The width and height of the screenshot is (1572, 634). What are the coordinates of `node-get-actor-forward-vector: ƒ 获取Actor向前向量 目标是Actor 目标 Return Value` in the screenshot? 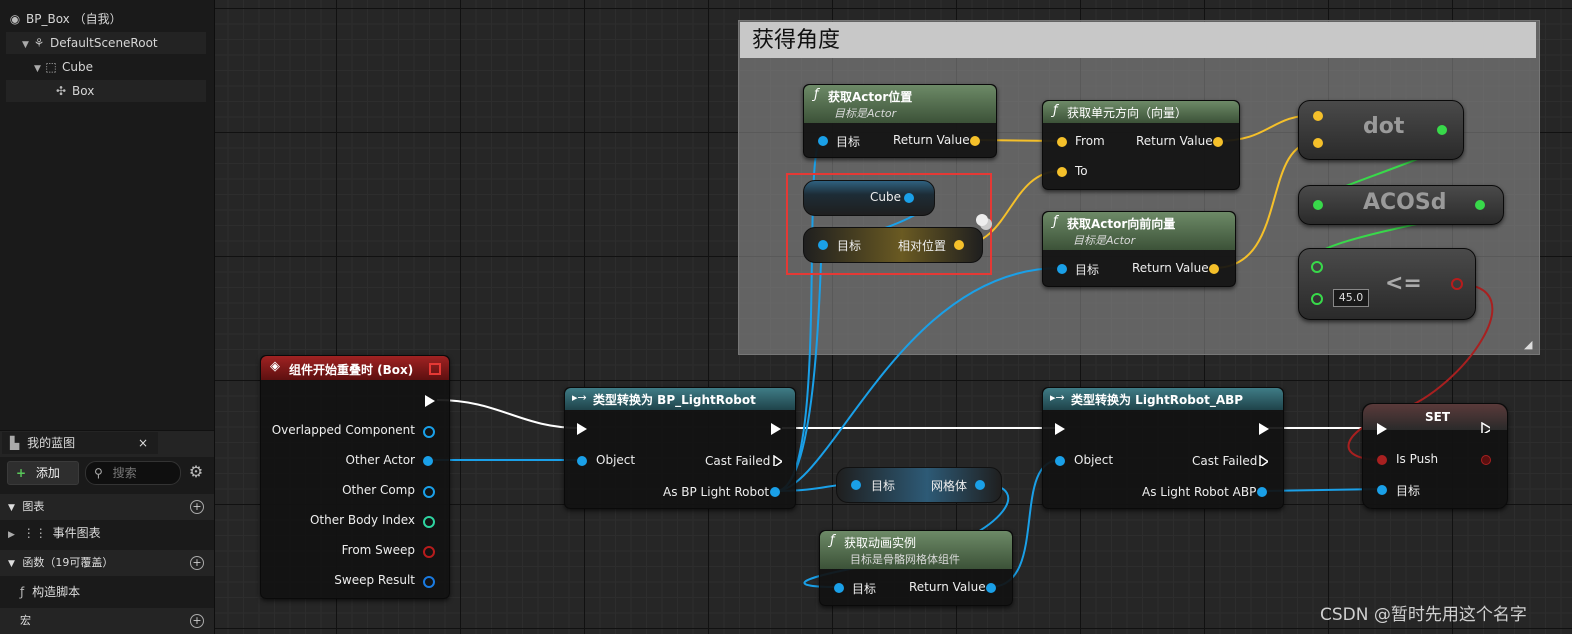 It's located at (1139, 249).